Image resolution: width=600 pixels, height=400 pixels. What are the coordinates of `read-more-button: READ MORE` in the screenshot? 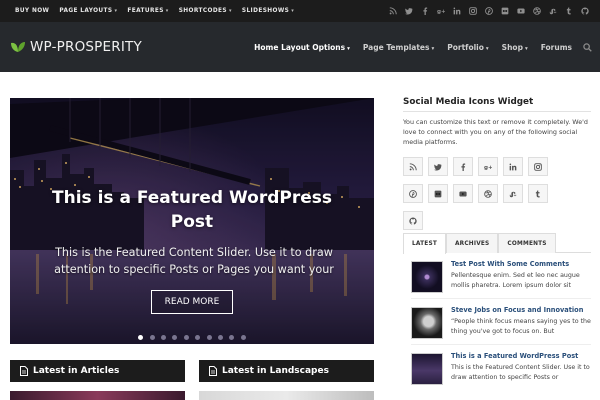 It's located at (192, 302).